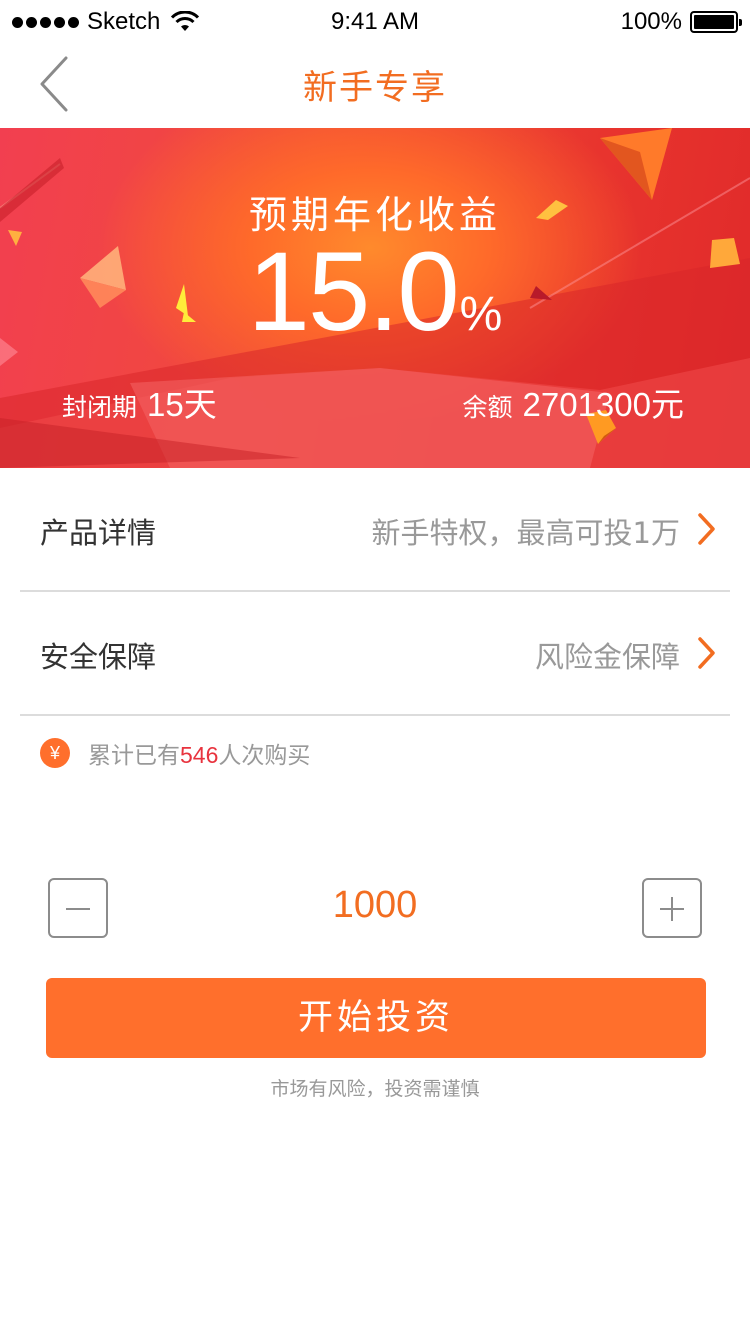 The image size is (750, 1334). Describe the element at coordinates (375, 88) in the screenshot. I see `page-title: 新手专享` at that location.